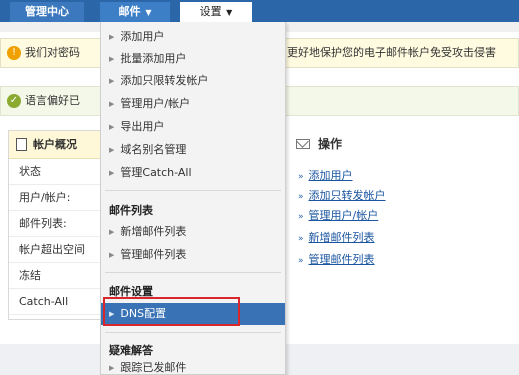 This screenshot has width=519, height=375. I want to click on menu-item-bulk-add-users: ▶ 批量添加用户, so click(193, 59).